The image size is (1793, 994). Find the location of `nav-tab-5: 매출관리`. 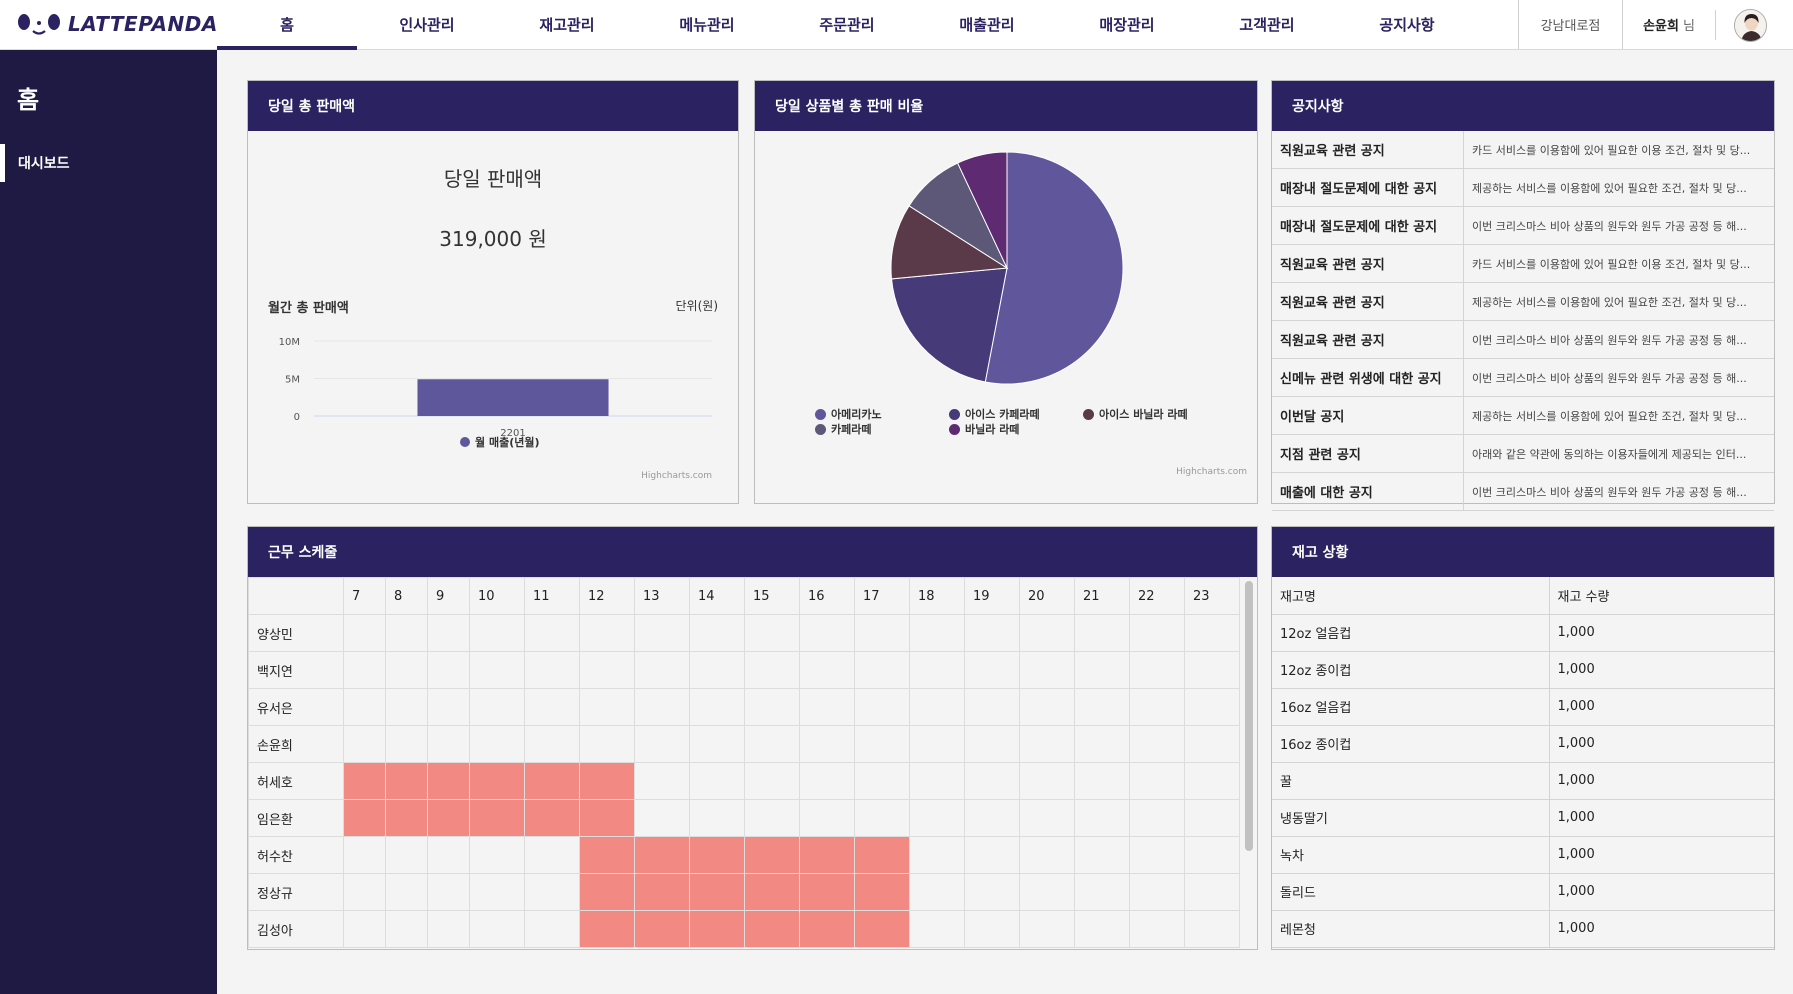

nav-tab-5: 매출관리 is located at coordinates (987, 24).